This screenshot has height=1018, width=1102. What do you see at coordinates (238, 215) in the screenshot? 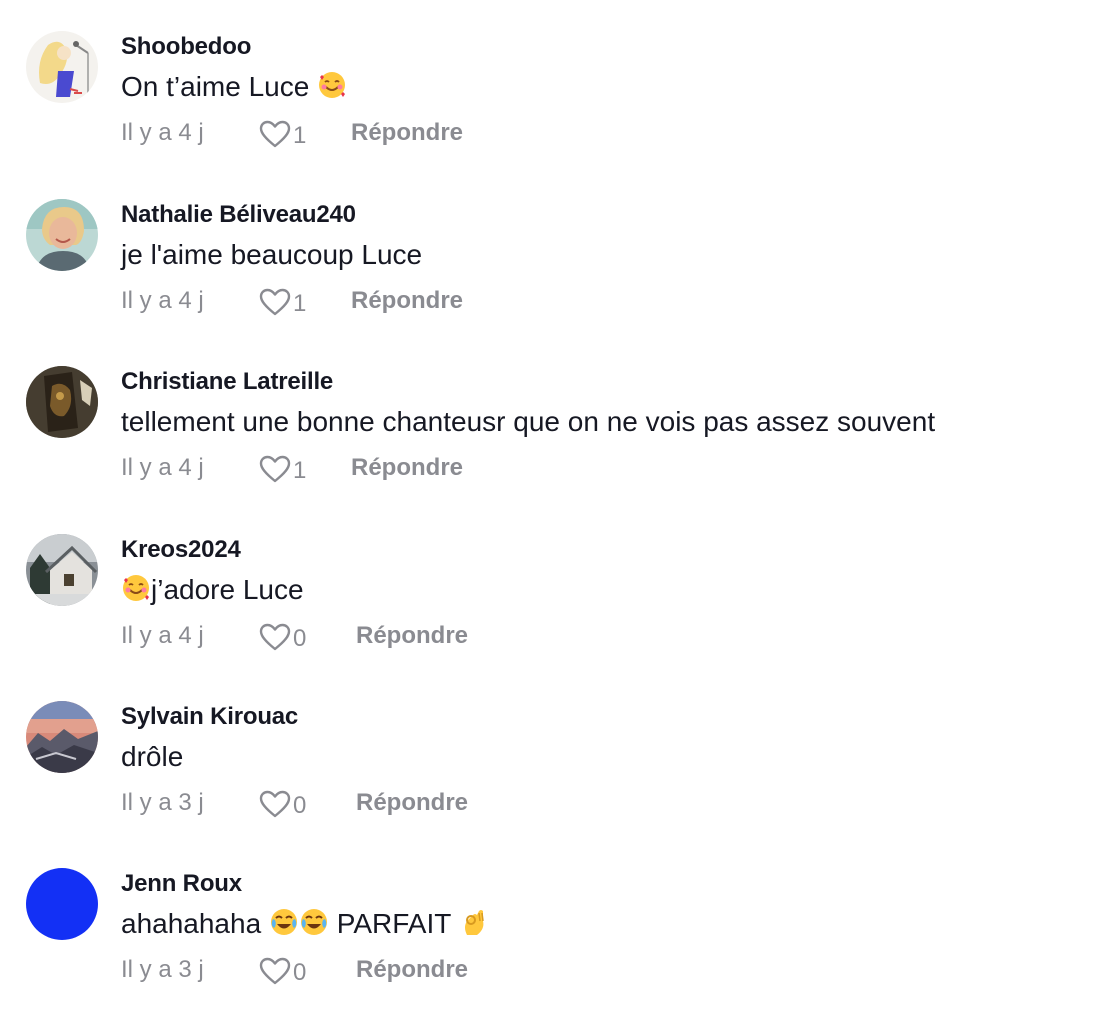
I see `username: Nathalie Béliveau240` at bounding box center [238, 215].